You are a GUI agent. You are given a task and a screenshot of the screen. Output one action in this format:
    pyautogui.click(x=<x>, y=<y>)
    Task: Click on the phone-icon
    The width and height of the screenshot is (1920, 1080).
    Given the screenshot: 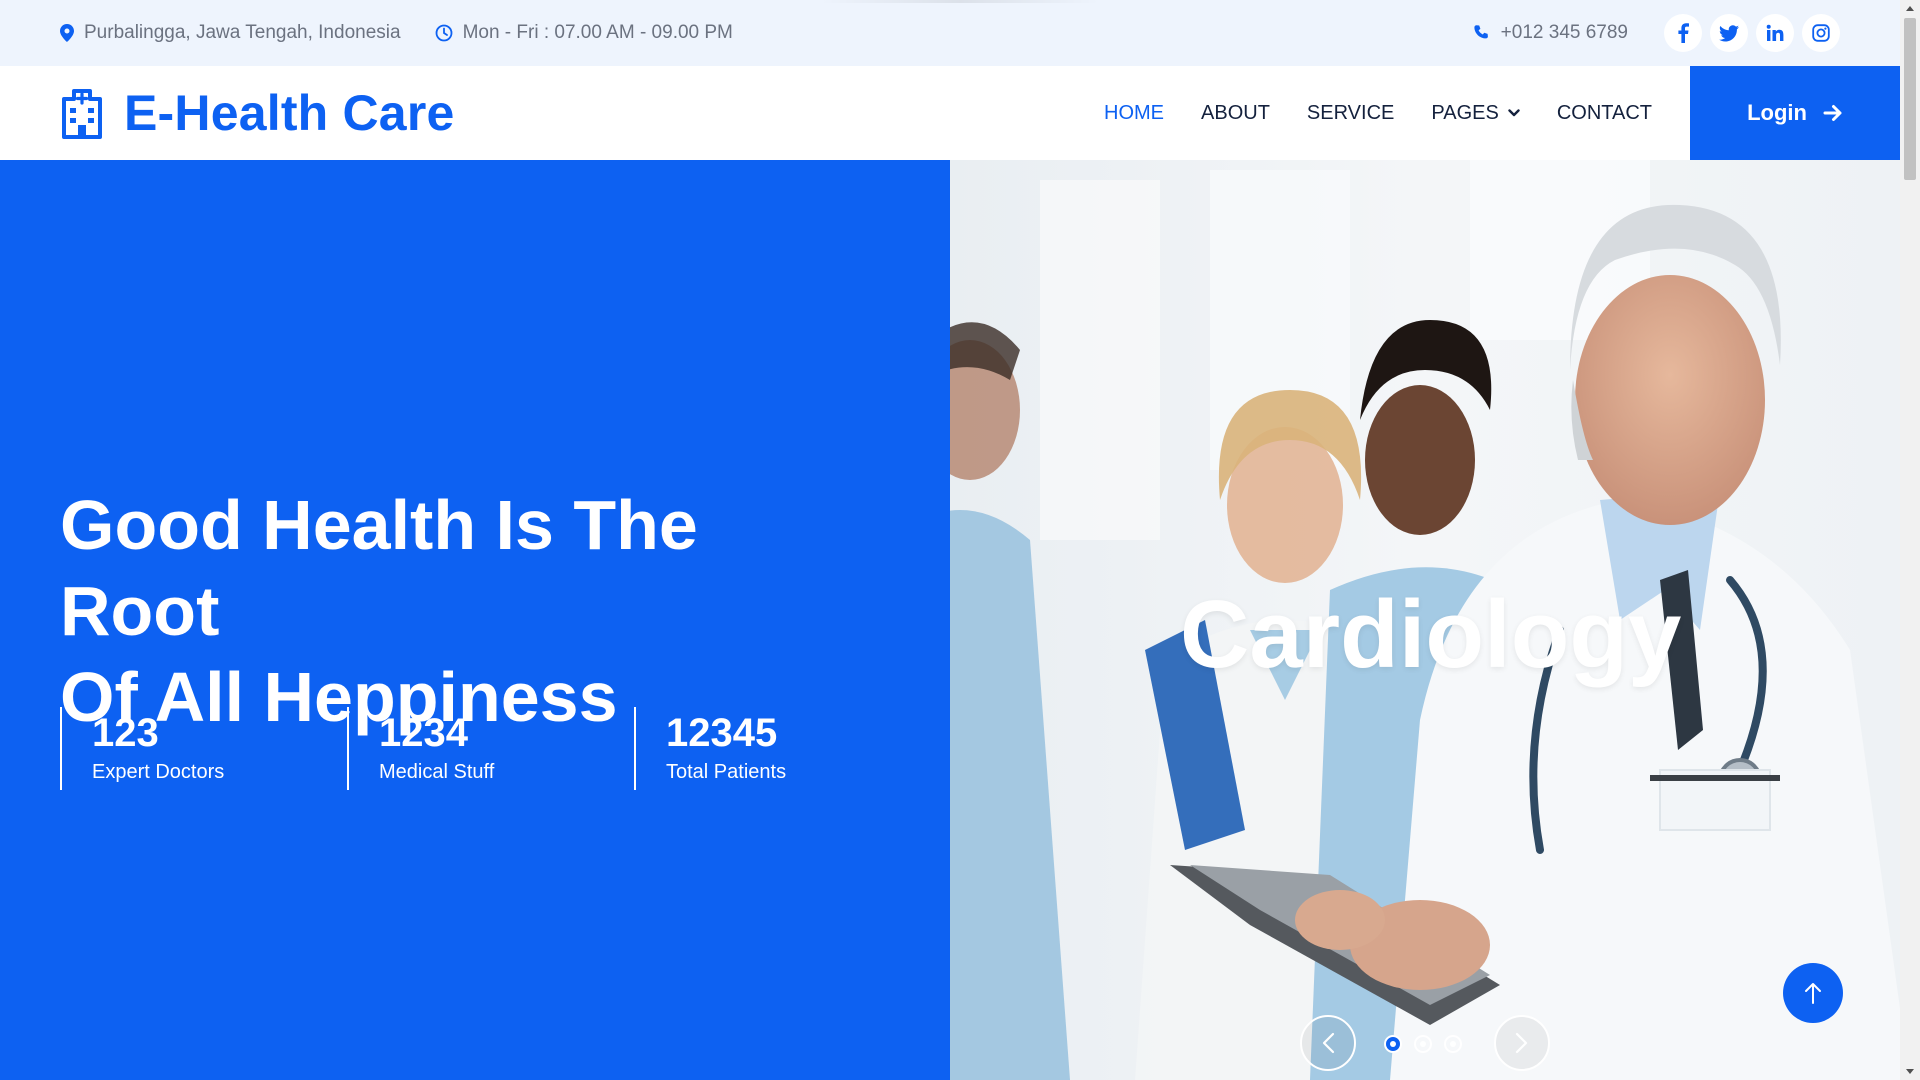 What is the action you would take?
    pyautogui.click(x=1481, y=32)
    